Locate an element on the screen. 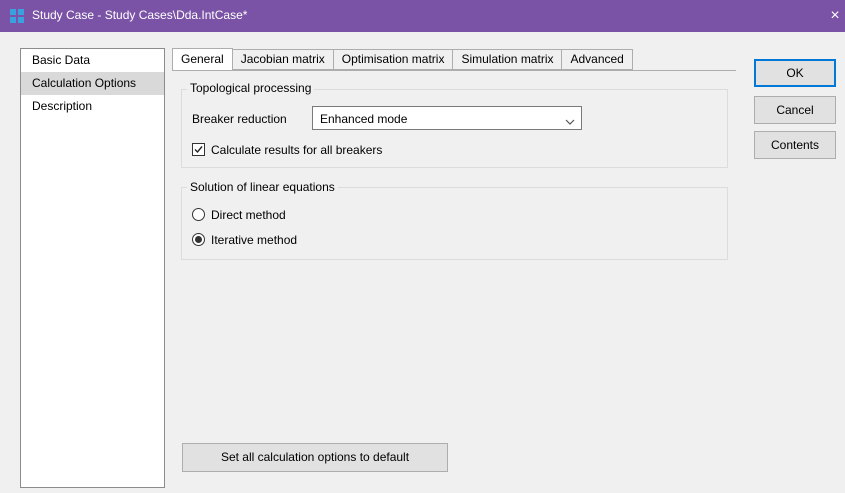  app-icon is located at coordinates (17, 16).